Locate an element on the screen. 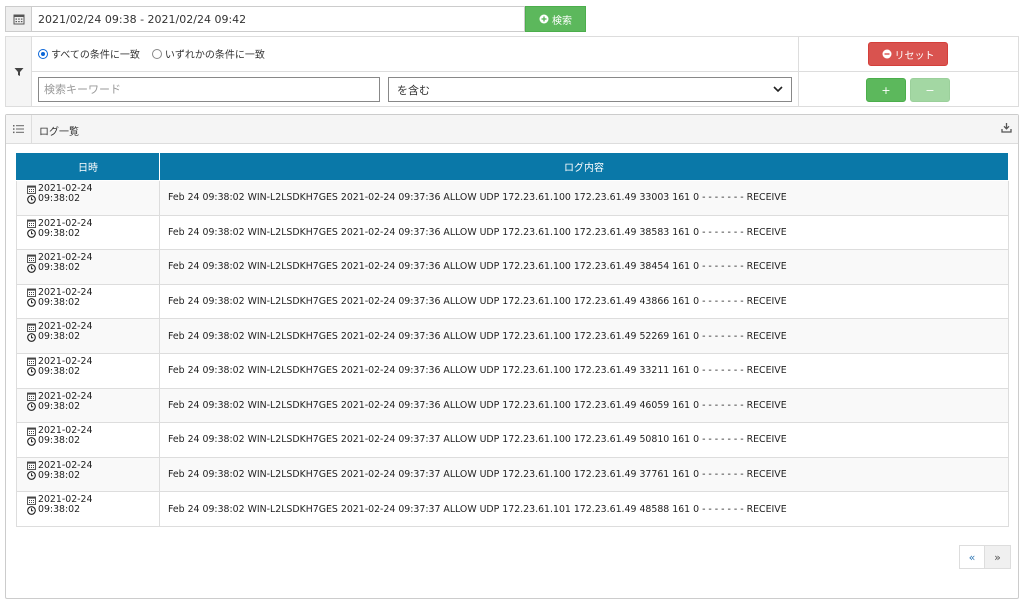  search-button-label: 検索 is located at coordinates (562, 21).